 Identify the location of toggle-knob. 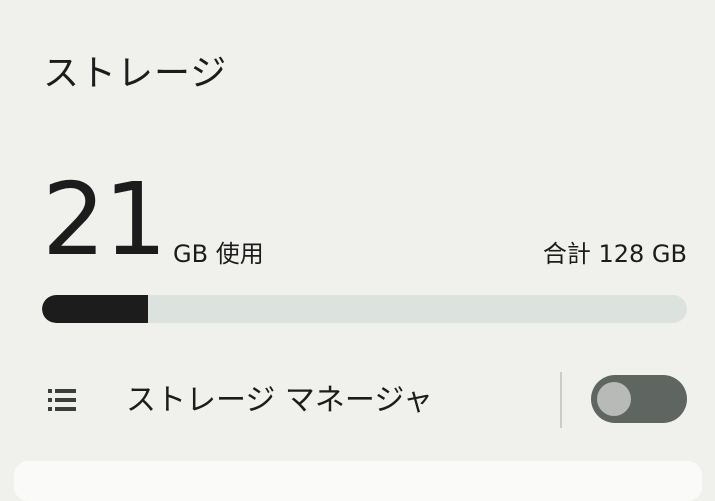
(614, 399).